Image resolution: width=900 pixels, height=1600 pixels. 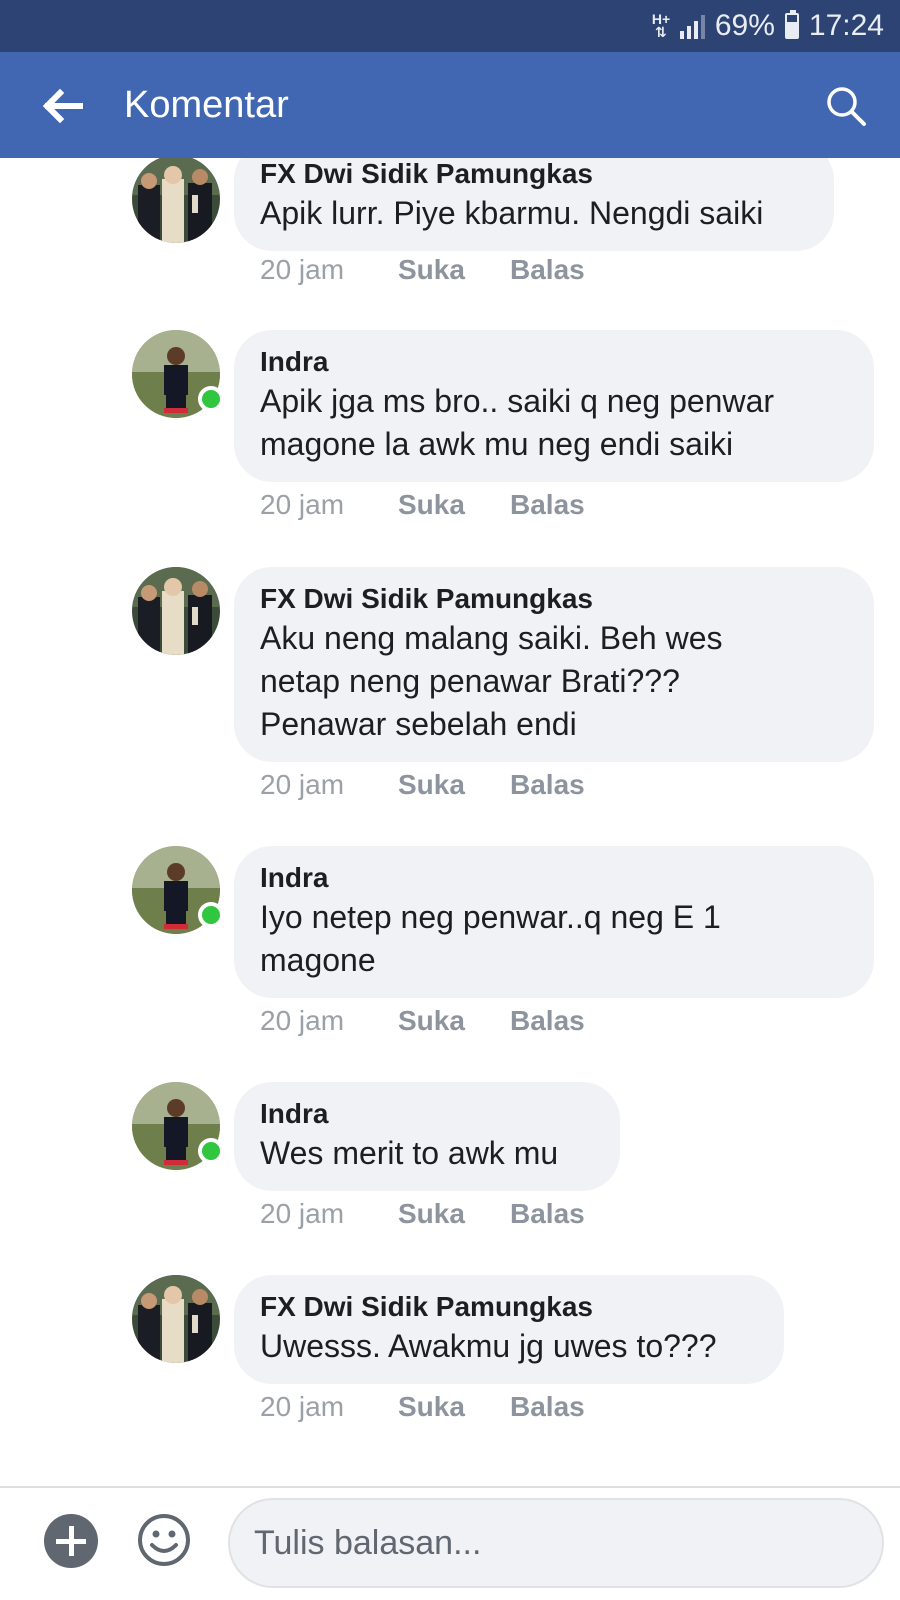 I want to click on battery-fill, so click(x=791, y=29).